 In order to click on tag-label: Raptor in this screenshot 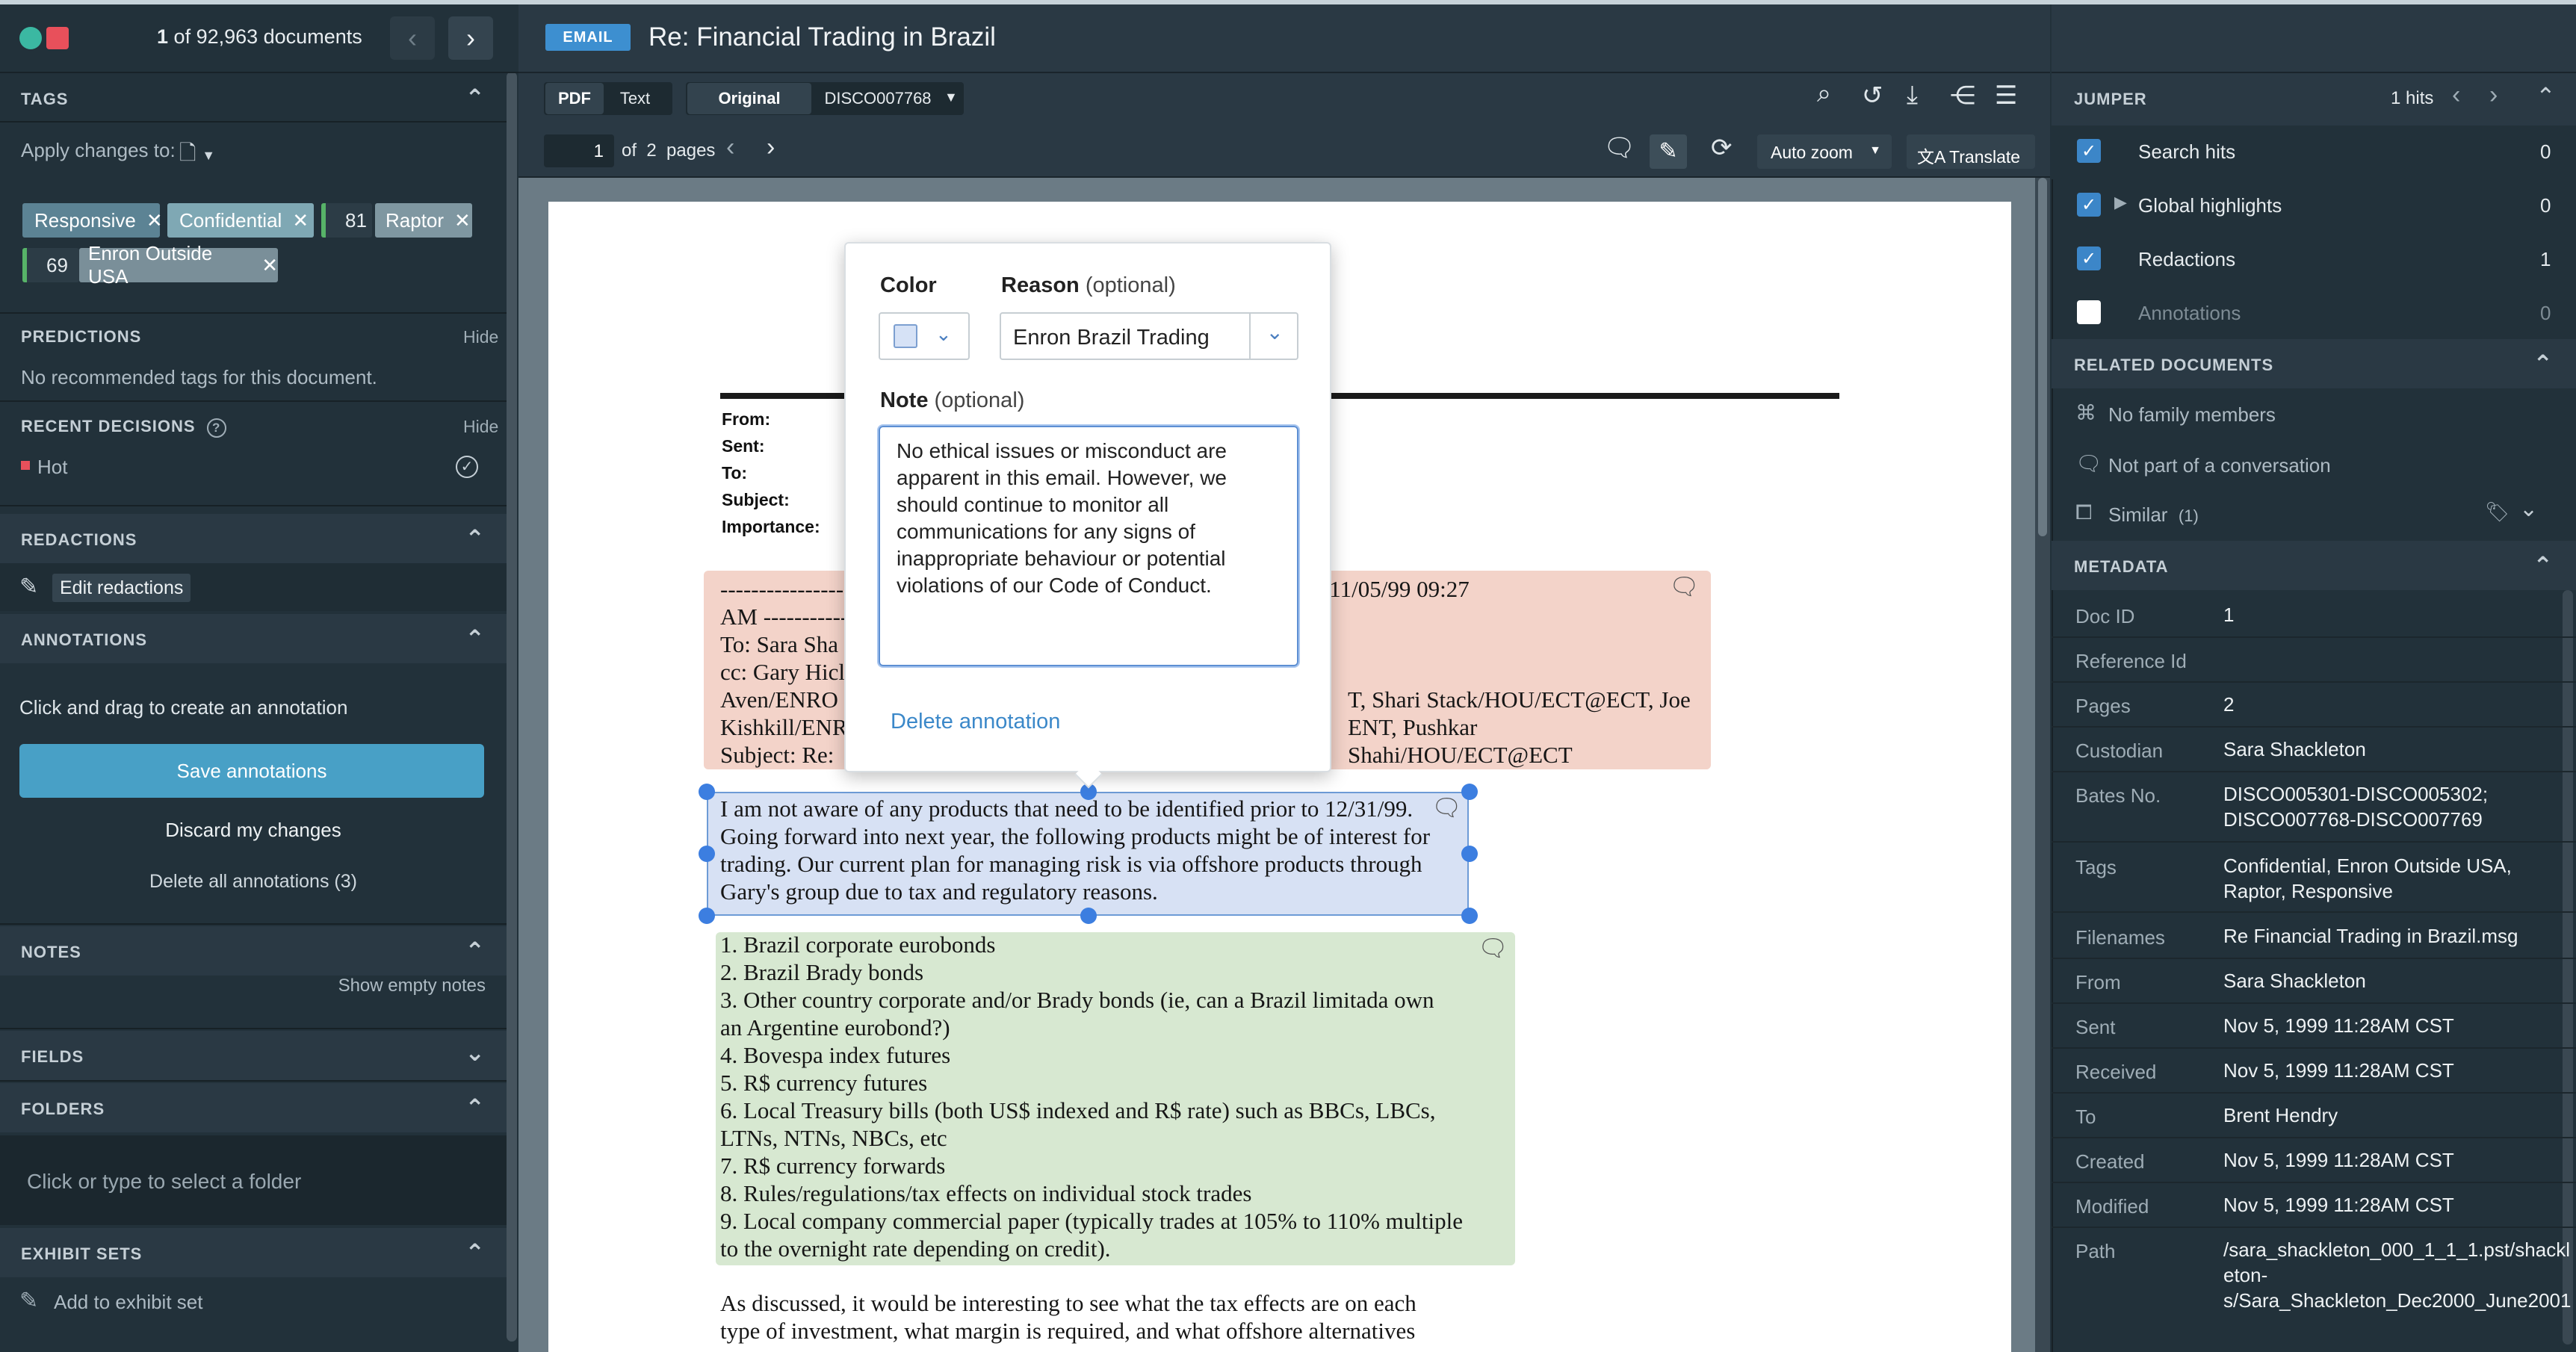, I will do `click(415, 220)`.